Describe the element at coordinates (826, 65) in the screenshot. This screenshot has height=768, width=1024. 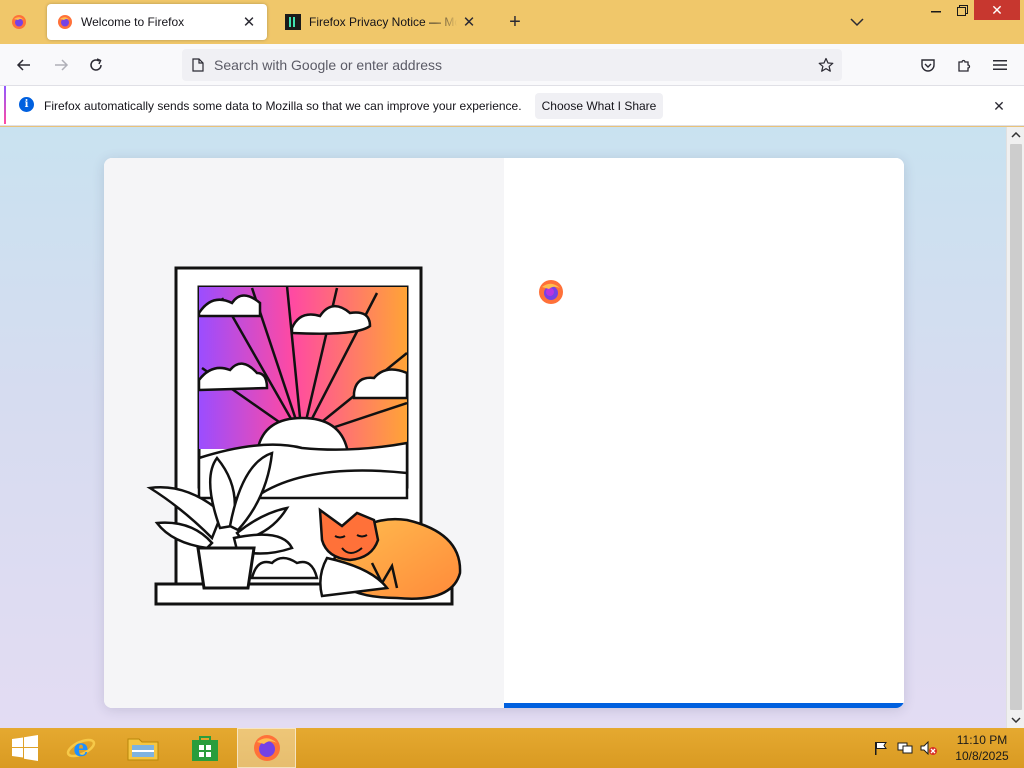
I see `bookmark-star-icon` at that location.